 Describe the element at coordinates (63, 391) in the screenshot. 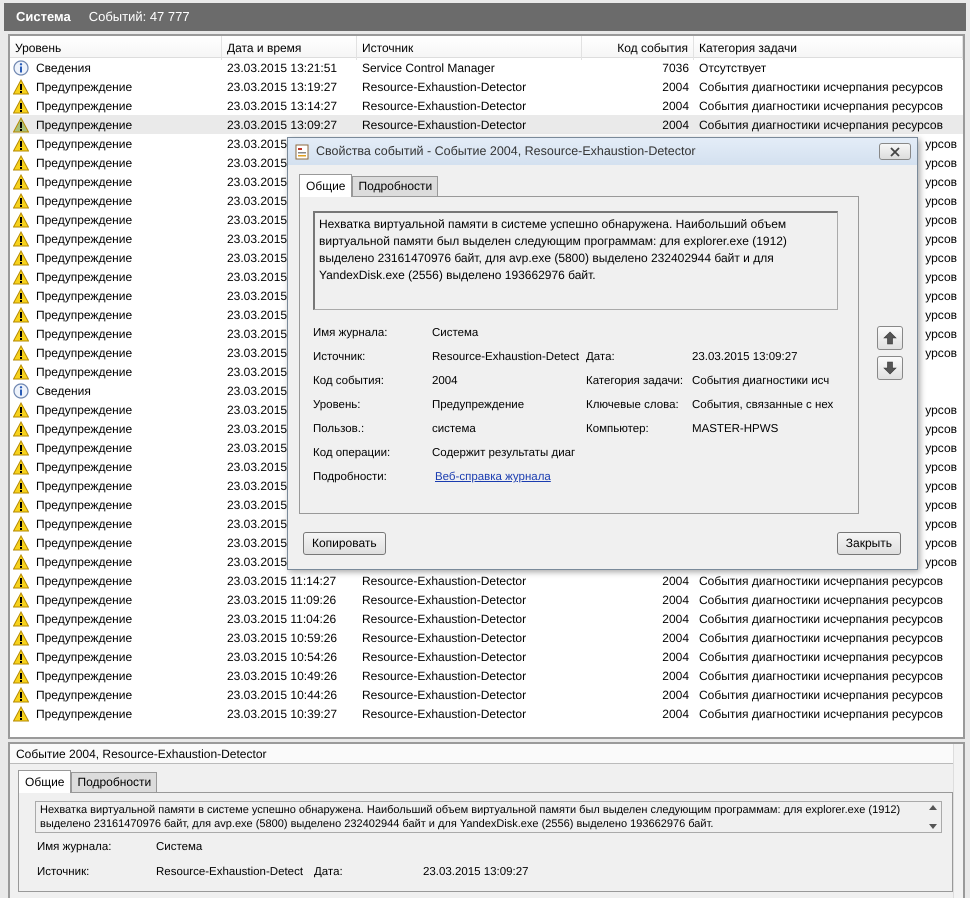

I see `table-cell-text: Сведения` at that location.